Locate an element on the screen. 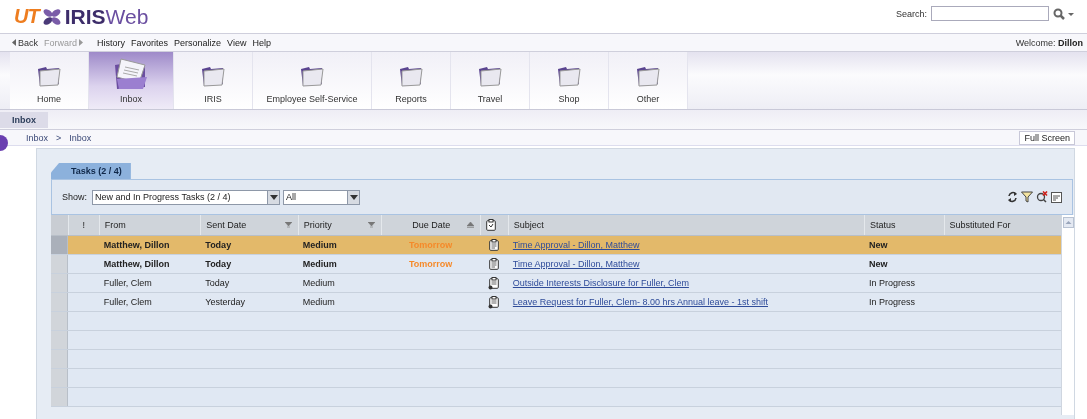 This screenshot has height=419, width=1087. logo-mark: UT is located at coordinates (26, 16).